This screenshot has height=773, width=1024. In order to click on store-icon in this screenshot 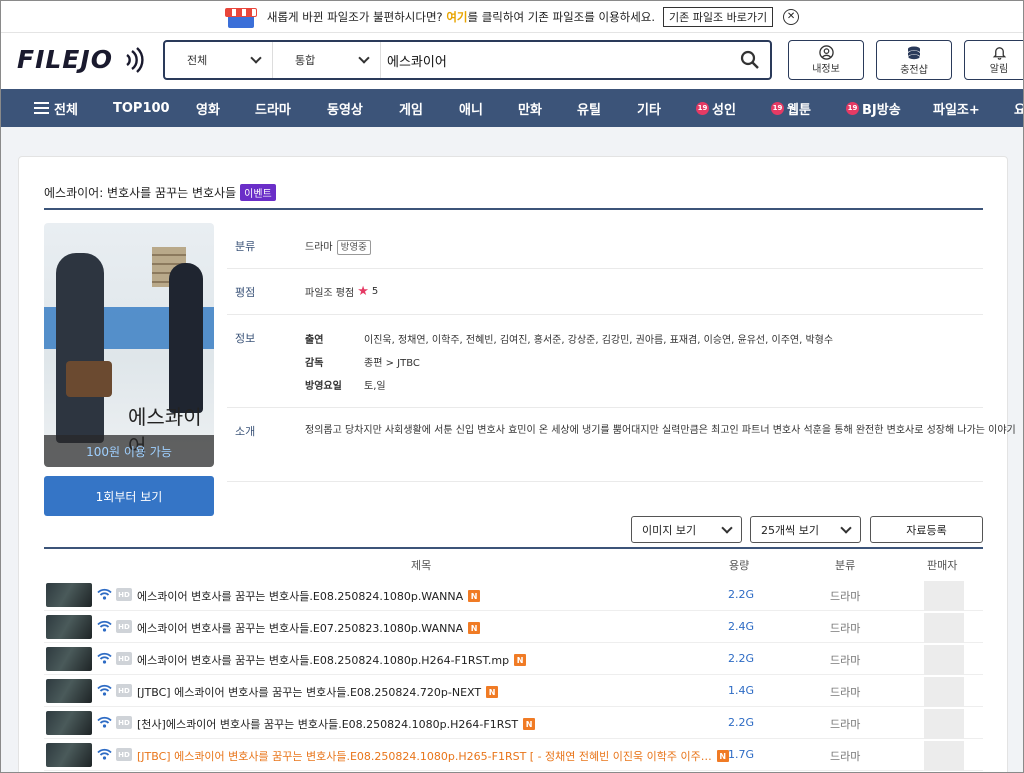, I will do `click(240, 17)`.